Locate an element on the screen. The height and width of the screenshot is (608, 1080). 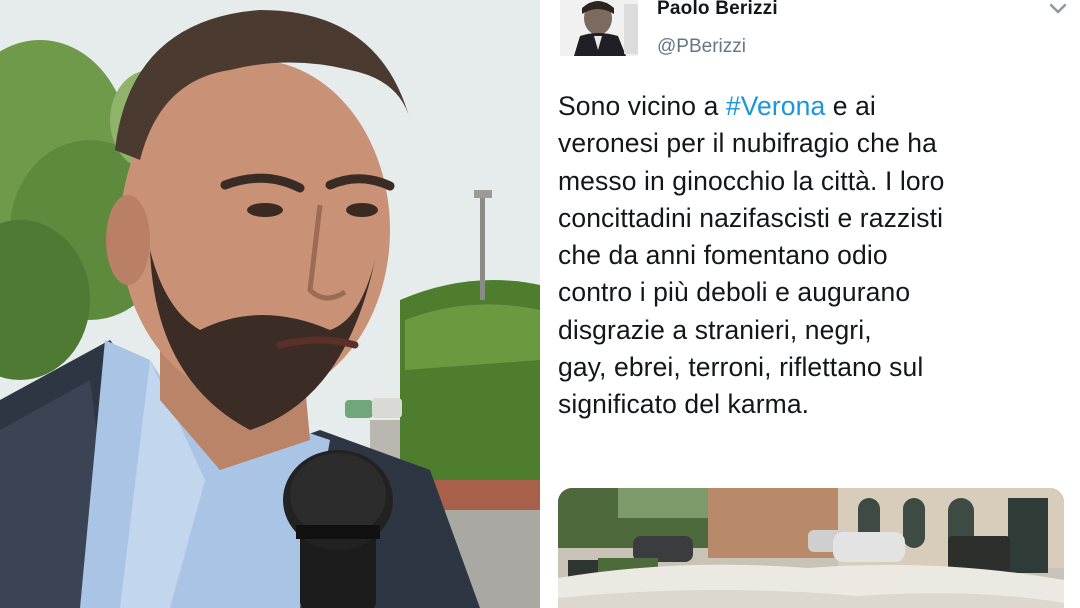
tweet-line: concittadini nazifascisti e razzisti is located at coordinates (751, 217).